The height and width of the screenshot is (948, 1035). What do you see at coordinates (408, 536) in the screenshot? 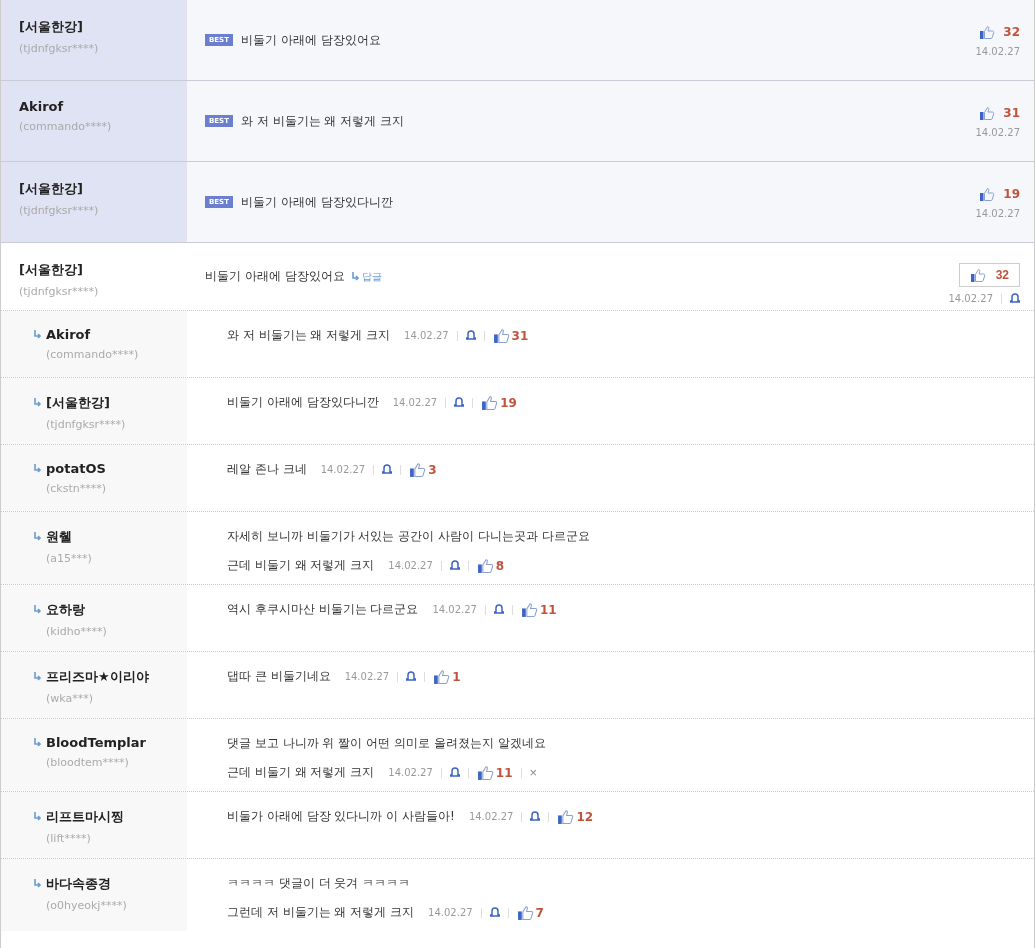
I see `reply-text: 자세히 보니까 비둘기가 서있는 공간이 사람이 다니는곳과 다르군요` at bounding box center [408, 536].